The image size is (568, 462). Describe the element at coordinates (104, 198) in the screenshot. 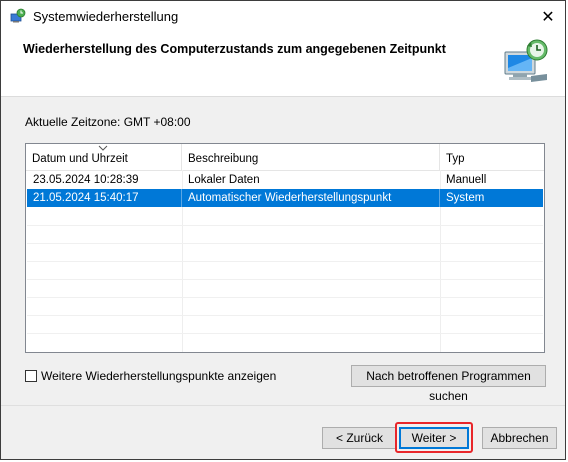

I see `cell-date: 21.05.2024 15:40:17` at that location.